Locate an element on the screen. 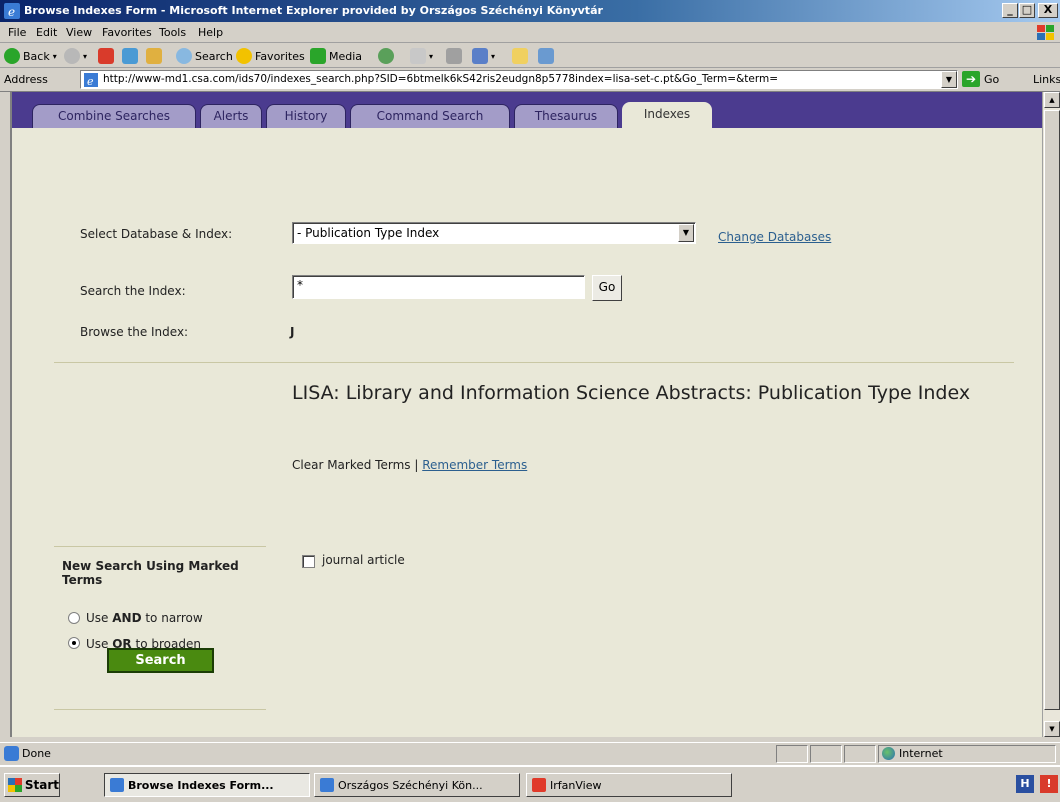  media-icon is located at coordinates (318, 56).